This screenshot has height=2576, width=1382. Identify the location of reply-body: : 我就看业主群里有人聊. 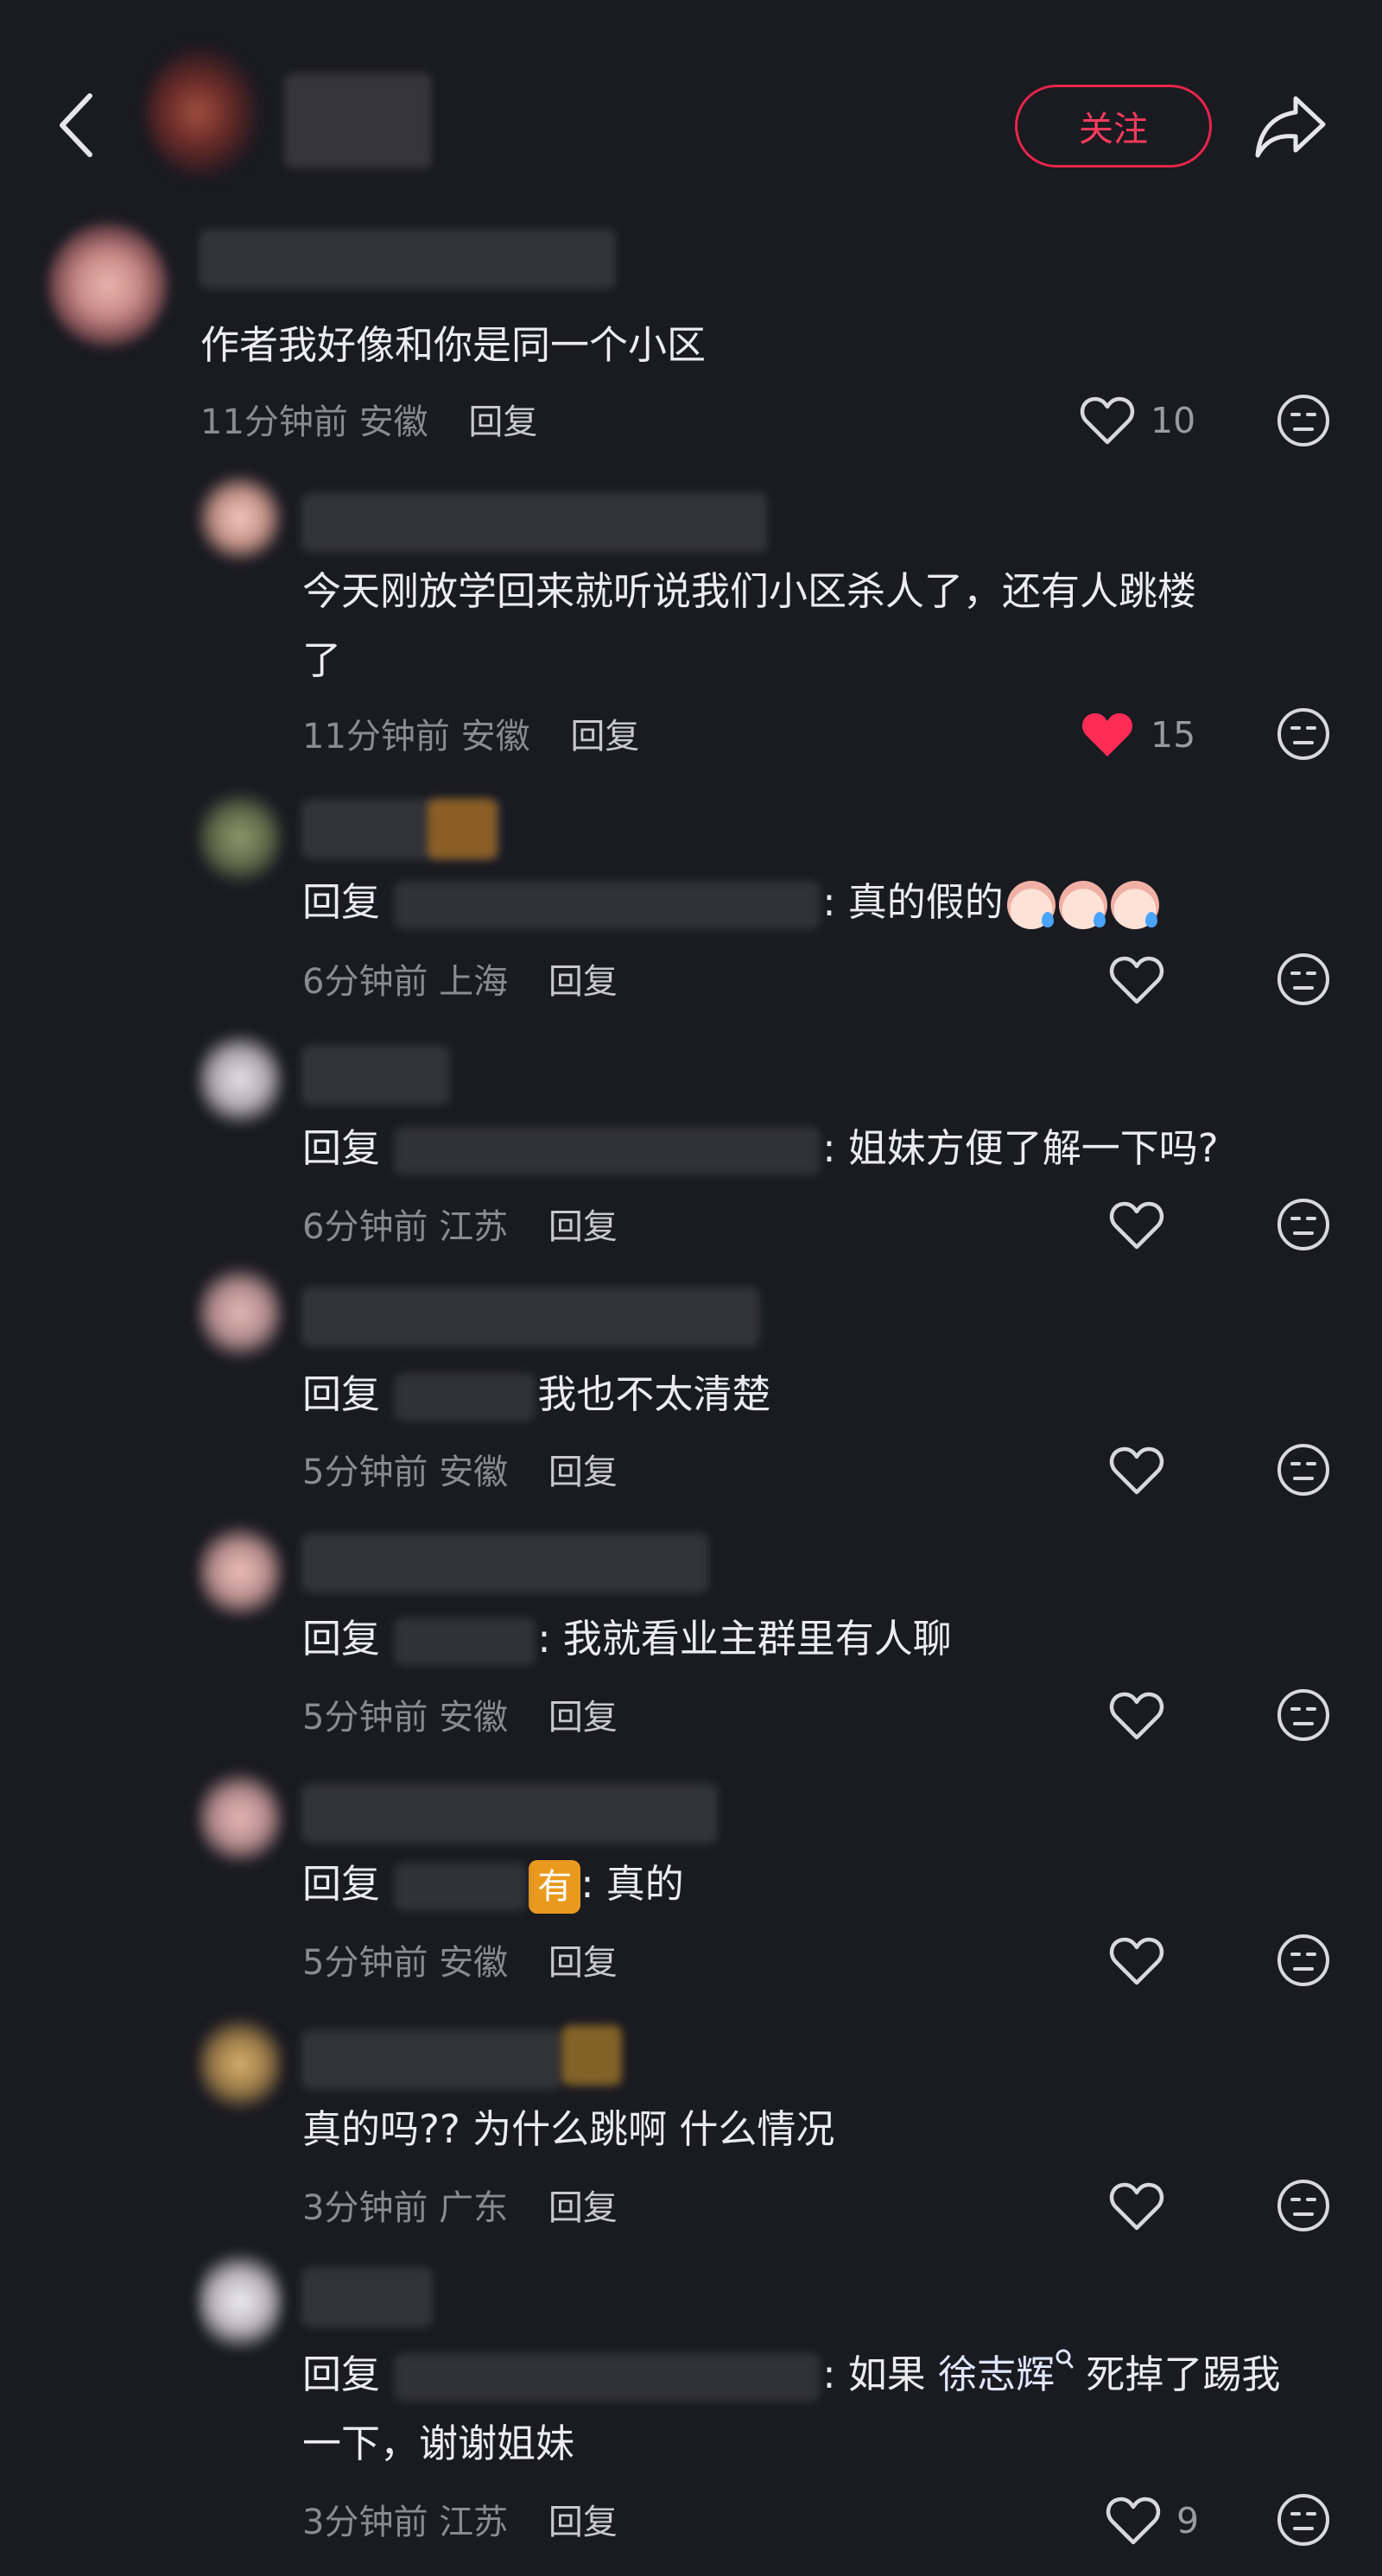
(744, 1638).